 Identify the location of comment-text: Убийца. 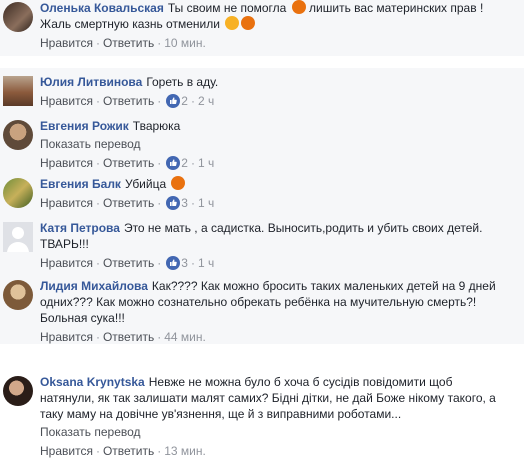
(145, 184).